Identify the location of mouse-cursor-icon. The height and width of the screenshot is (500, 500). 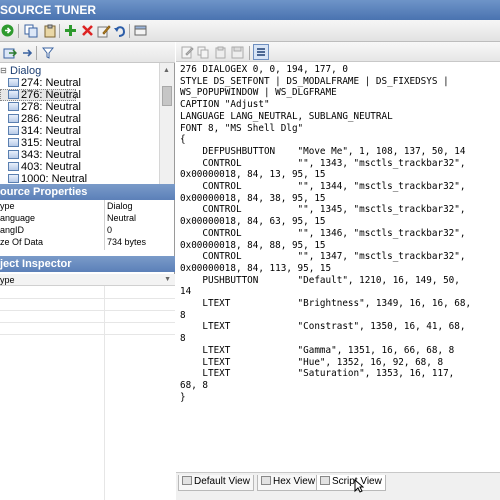
(359, 487).